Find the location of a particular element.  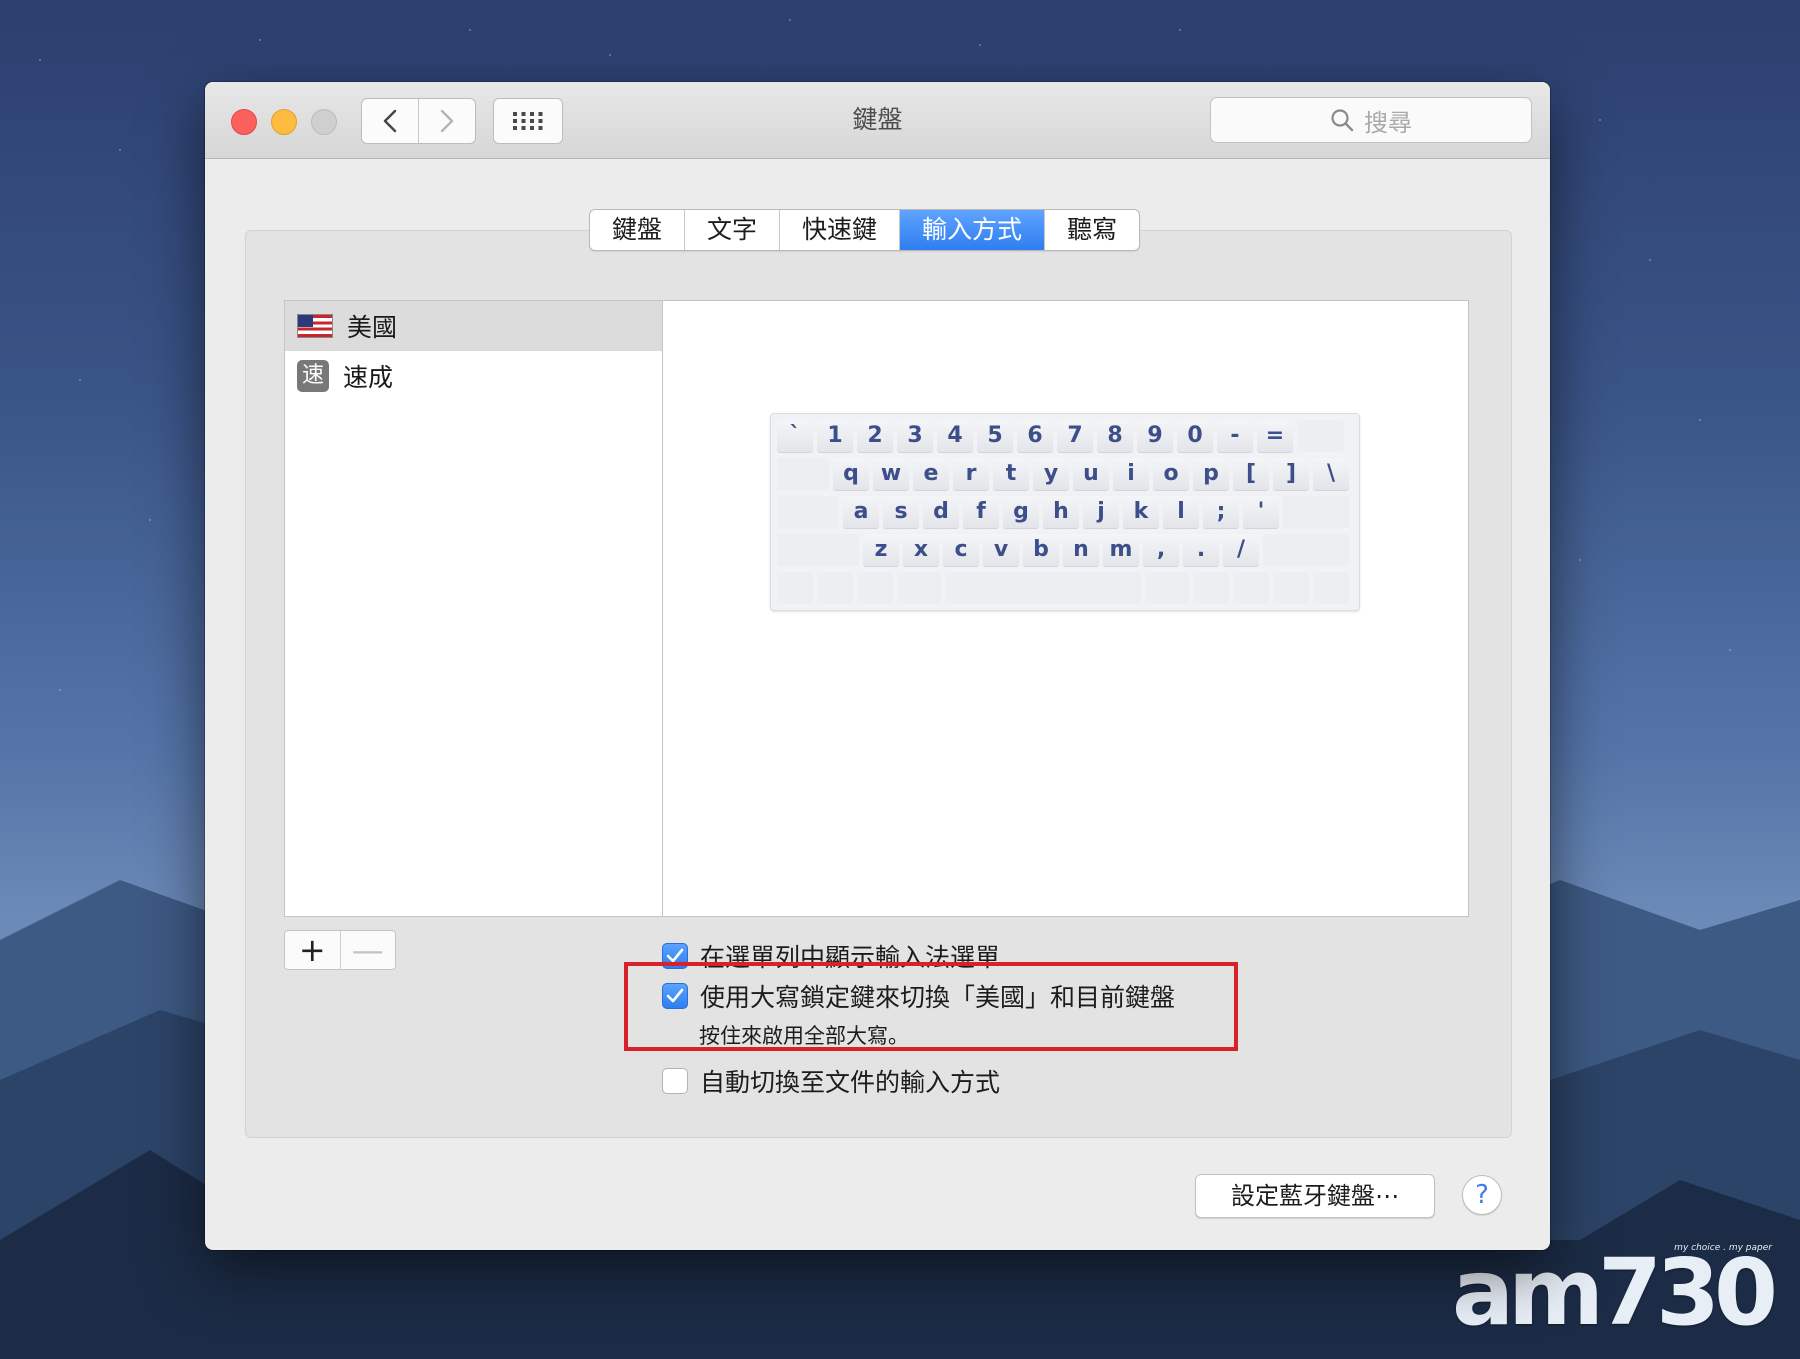

keyboard-key: k is located at coordinates (1141, 512).